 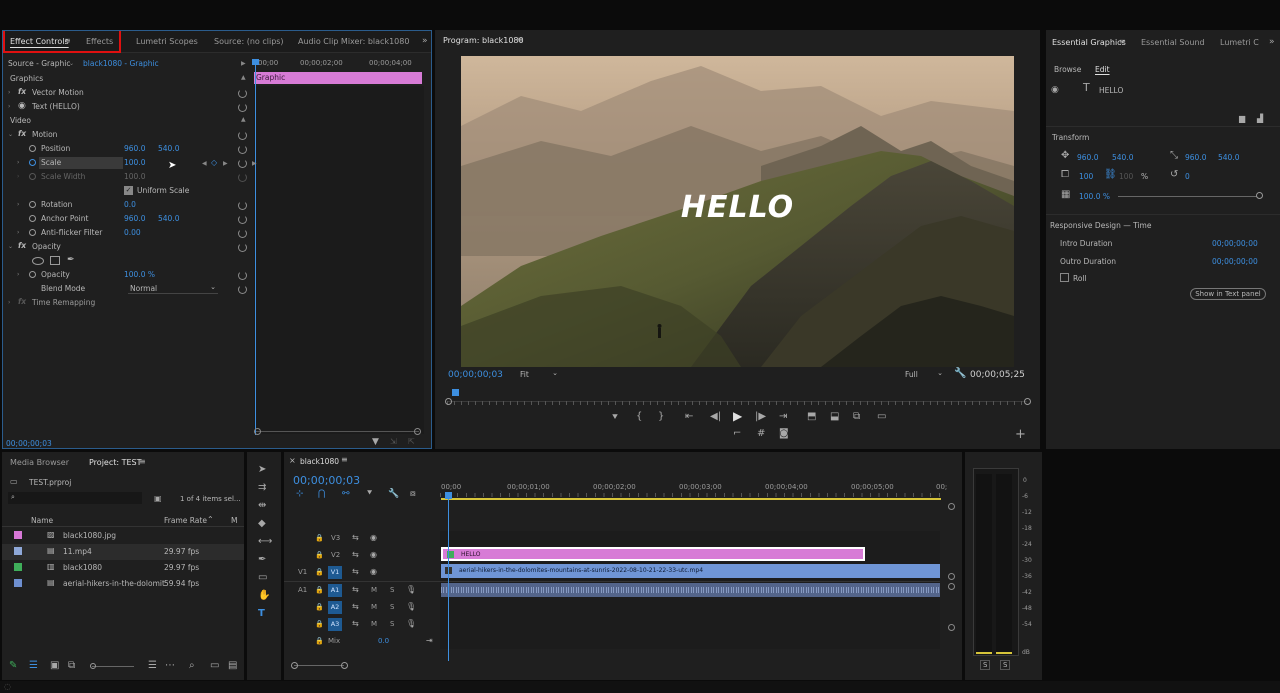 I want to click on eye-icon: ◉, so click(x=373, y=572).